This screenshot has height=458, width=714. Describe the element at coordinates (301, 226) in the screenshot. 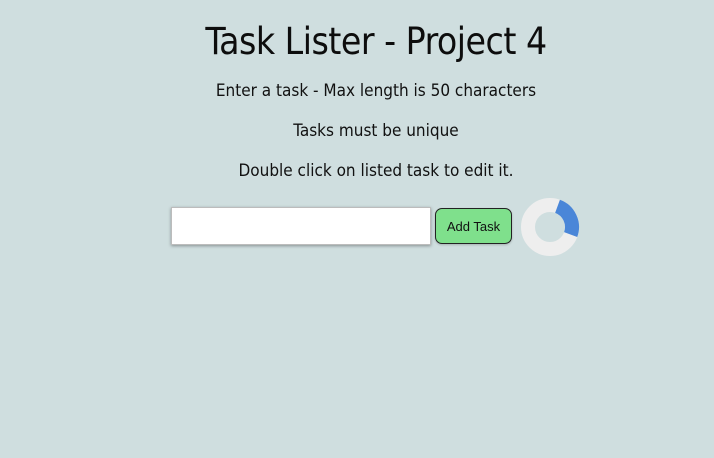

I see `task-input` at that location.